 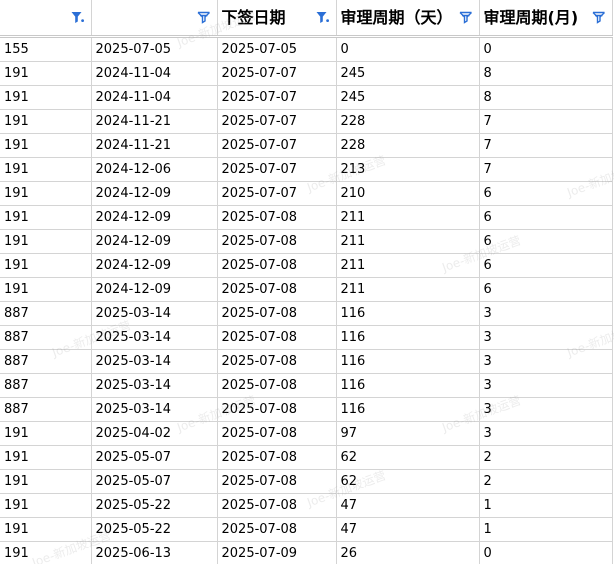 What do you see at coordinates (408, 433) in the screenshot?
I see `table-cell: 97` at bounding box center [408, 433].